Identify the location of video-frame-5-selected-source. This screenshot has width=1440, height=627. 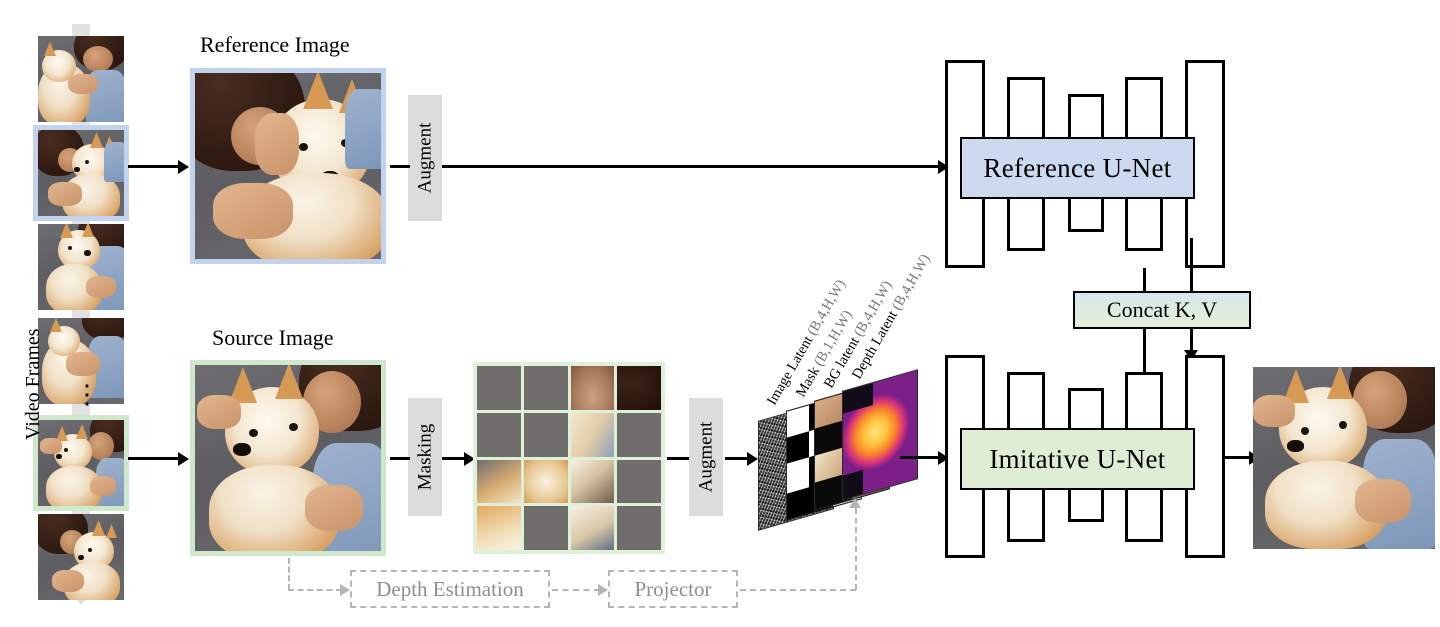
(81, 463).